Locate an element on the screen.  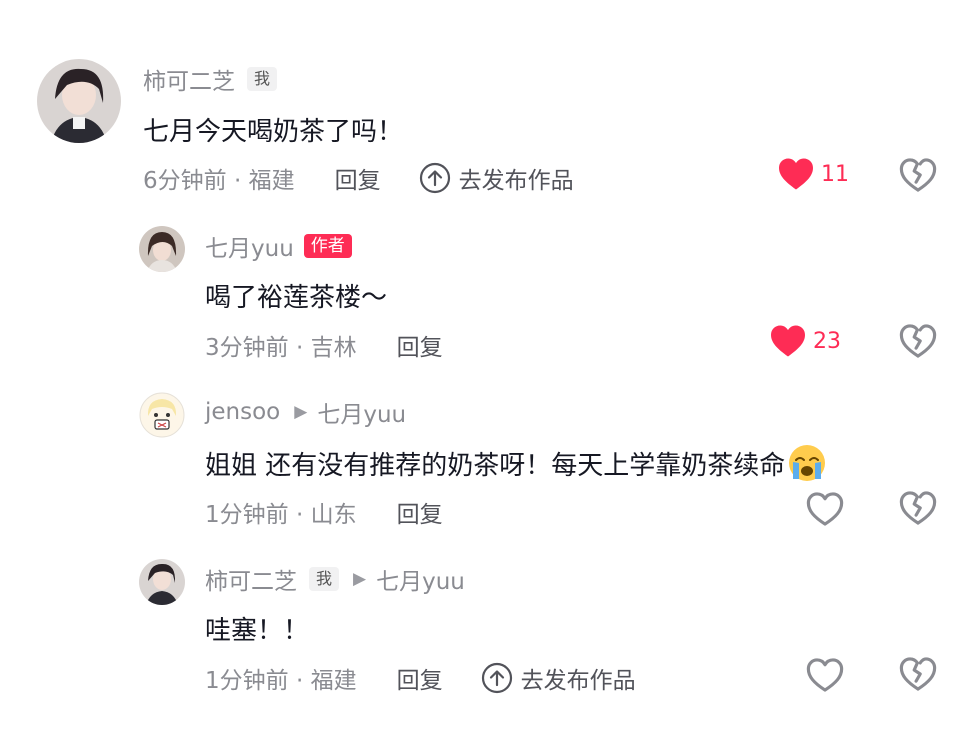
comment-text: 哇塞！！ is located at coordinates (257, 631).